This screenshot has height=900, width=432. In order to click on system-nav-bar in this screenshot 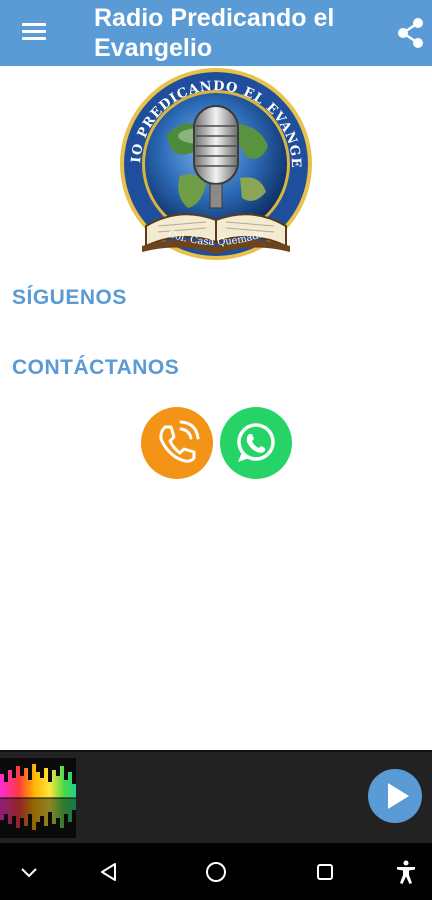, I will do `click(216, 871)`.